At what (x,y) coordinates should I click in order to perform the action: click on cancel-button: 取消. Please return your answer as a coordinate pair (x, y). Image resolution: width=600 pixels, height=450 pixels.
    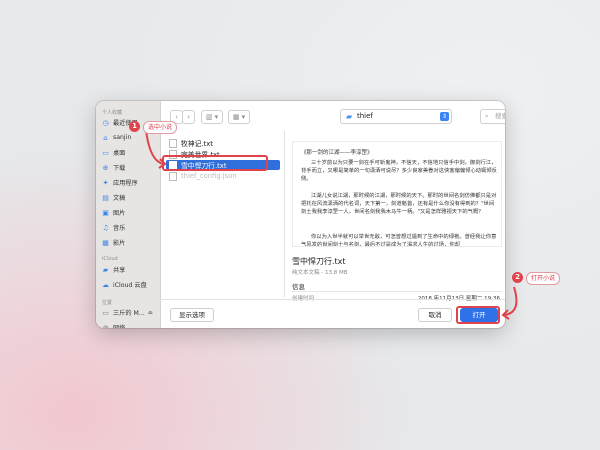
    Looking at the image, I should click on (435, 315).